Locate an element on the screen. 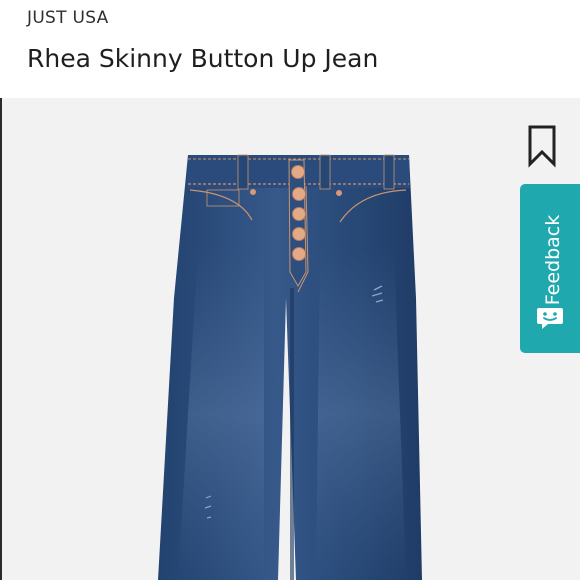 This screenshot has width=580, height=580. belt-loop-right is located at coordinates (389, 172).